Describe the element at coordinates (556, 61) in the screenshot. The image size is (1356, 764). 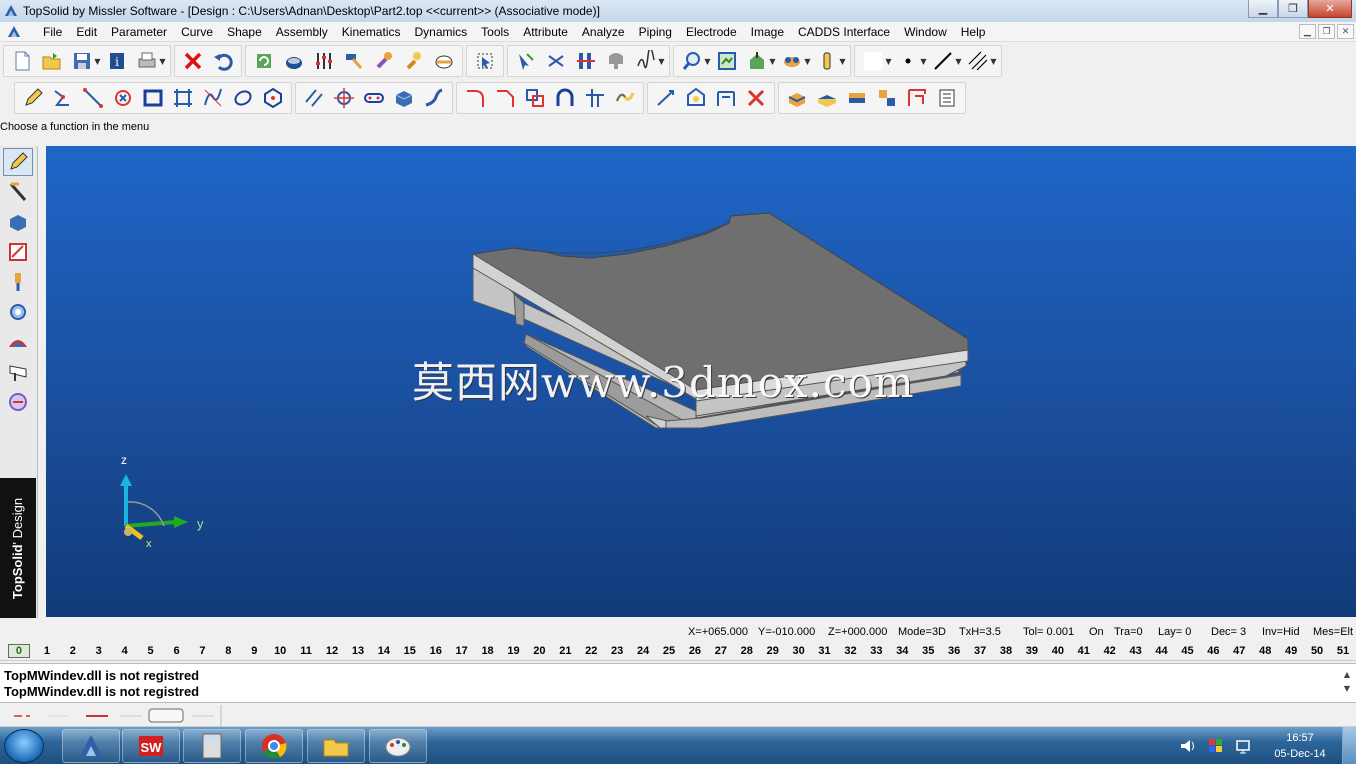
I see `cut-icon` at that location.